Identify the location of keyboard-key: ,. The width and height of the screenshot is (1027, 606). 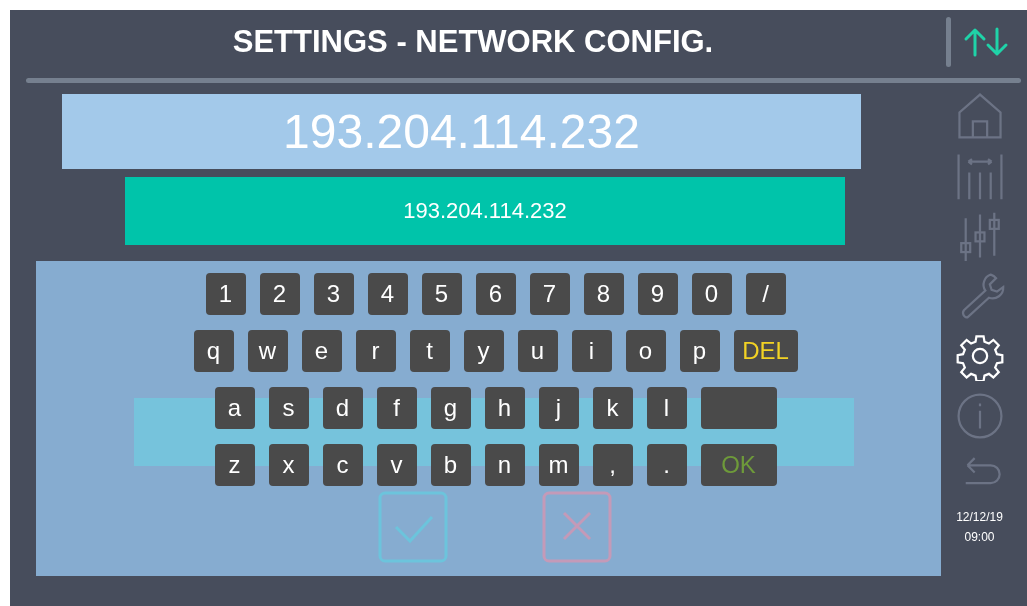
(612, 465).